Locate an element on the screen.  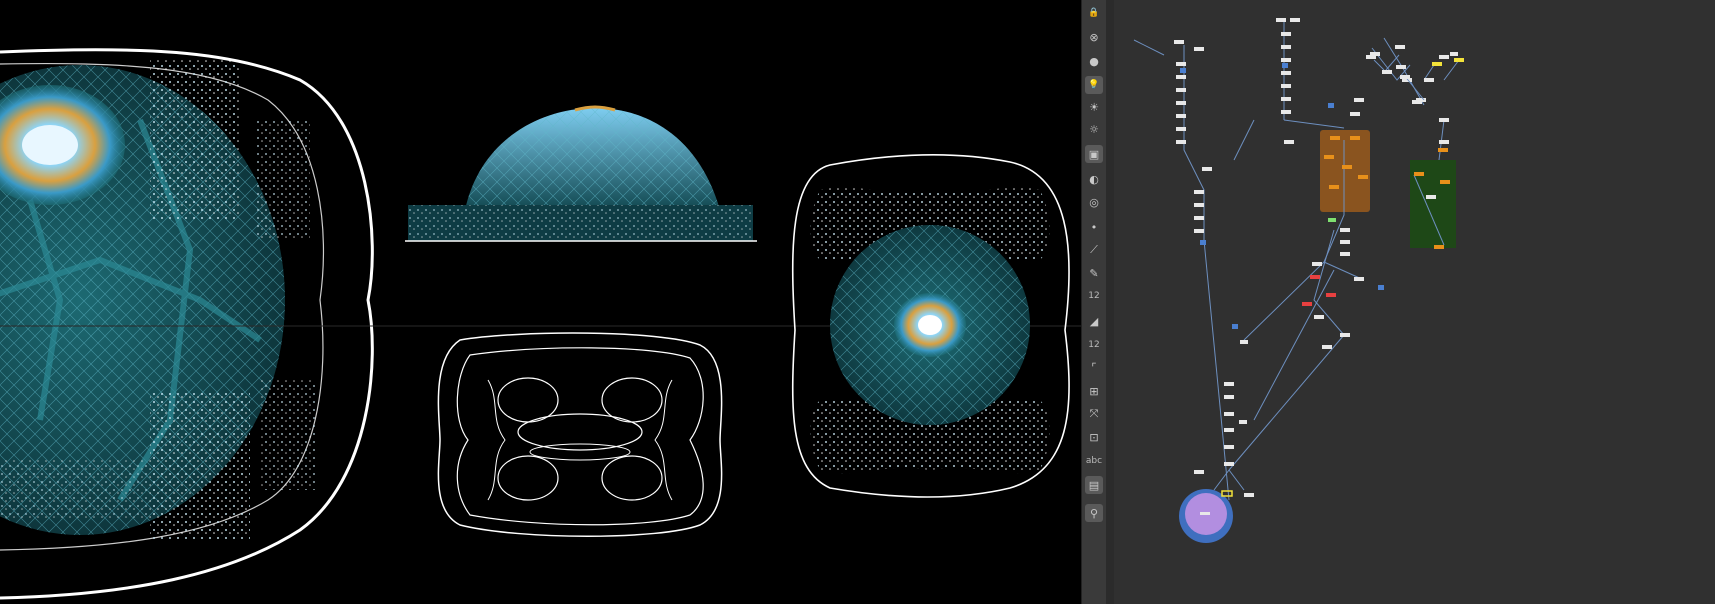
node-wires is located at coordinates (1289, 261).